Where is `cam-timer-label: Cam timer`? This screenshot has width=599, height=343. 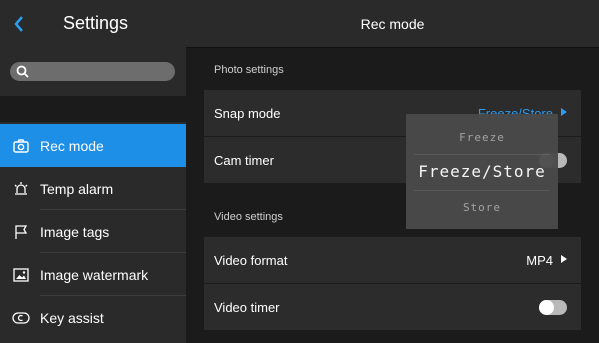
cam-timer-label: Cam timer is located at coordinates (244, 160).